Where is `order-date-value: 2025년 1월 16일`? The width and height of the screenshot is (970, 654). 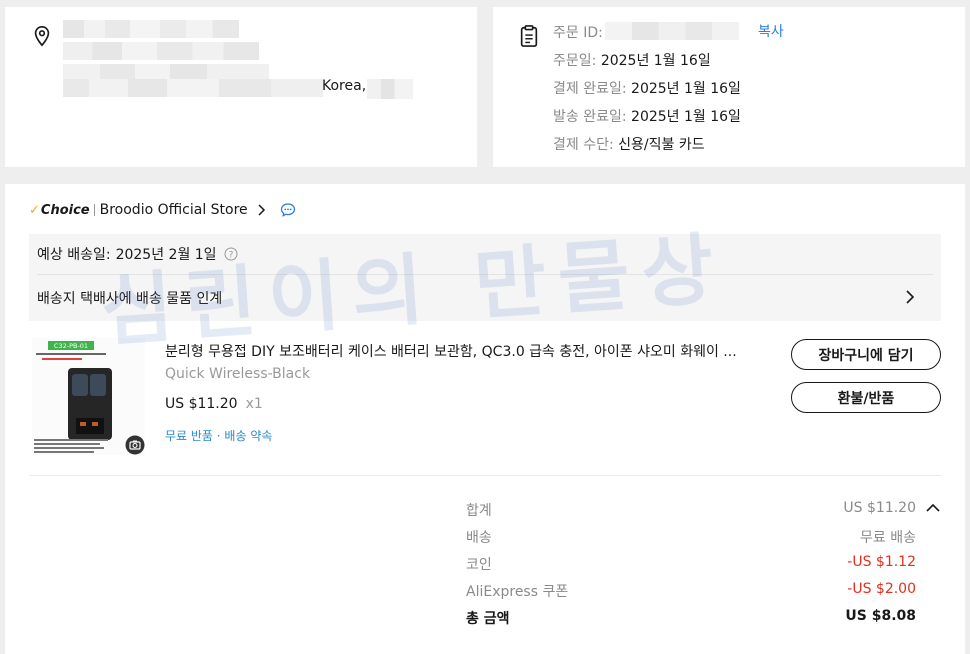 order-date-value: 2025년 1월 16일 is located at coordinates (655, 61).